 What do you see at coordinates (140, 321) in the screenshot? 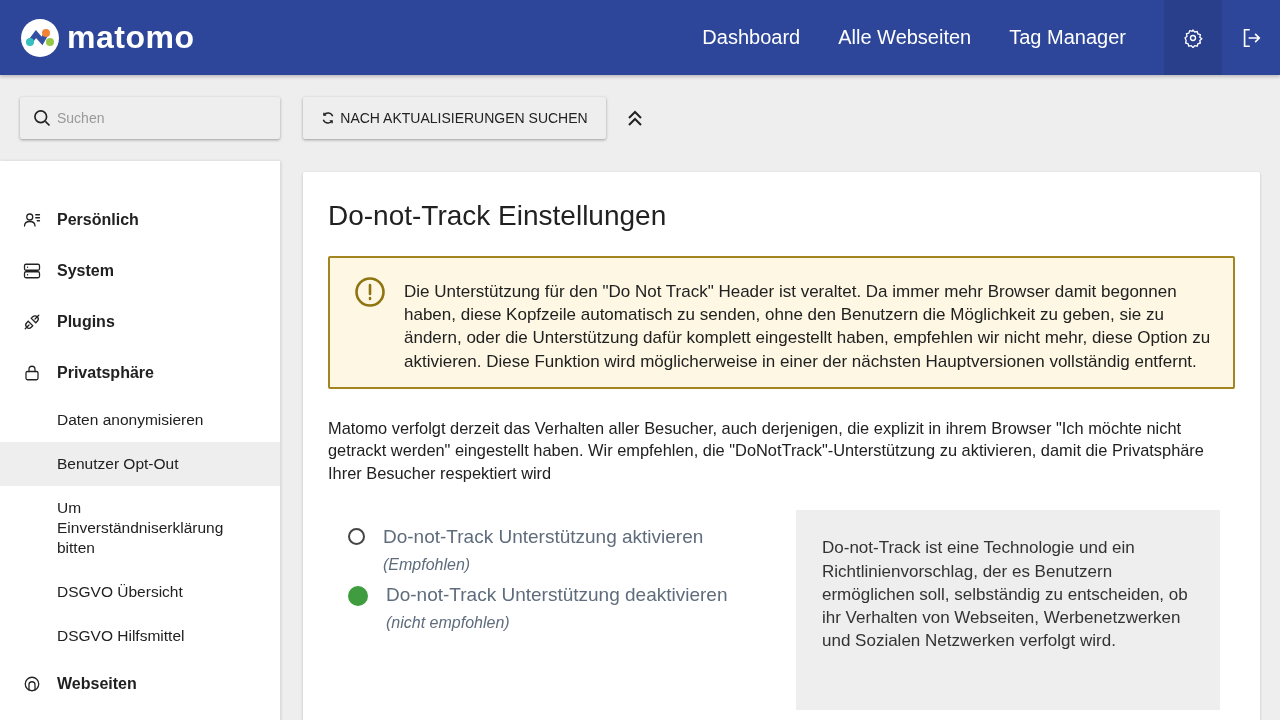
I see `sidebar-section: Plugins` at bounding box center [140, 321].